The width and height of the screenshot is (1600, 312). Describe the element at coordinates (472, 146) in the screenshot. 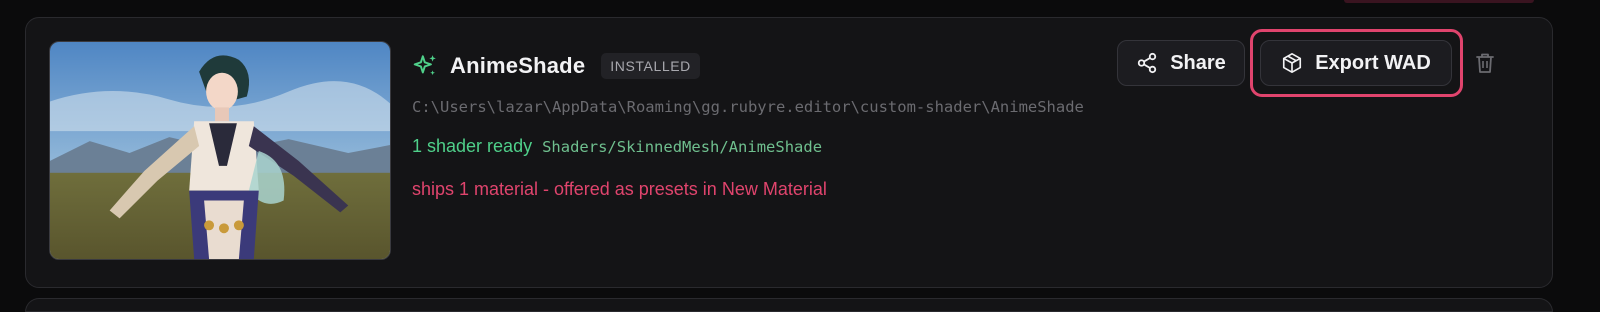

I see `shader-ready-text: 1 shader ready` at that location.